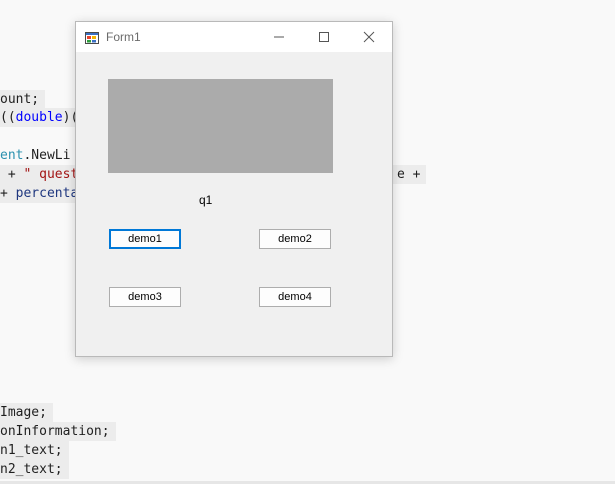 The image size is (615, 484). I want to click on close-button, so click(369, 37).